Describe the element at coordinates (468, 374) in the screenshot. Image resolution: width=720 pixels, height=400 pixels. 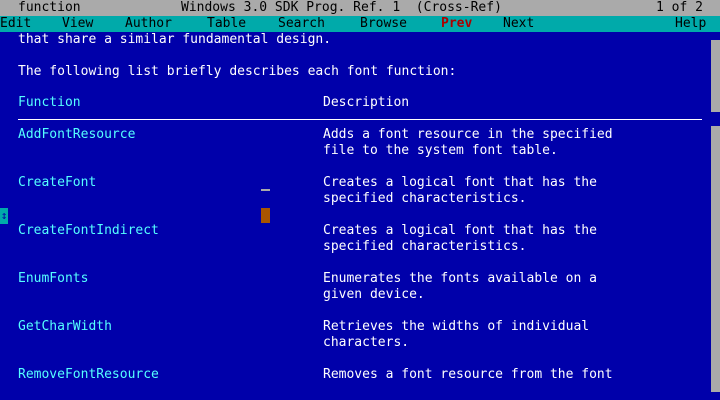
I see `description-line: Removes a font resource from the font` at that location.